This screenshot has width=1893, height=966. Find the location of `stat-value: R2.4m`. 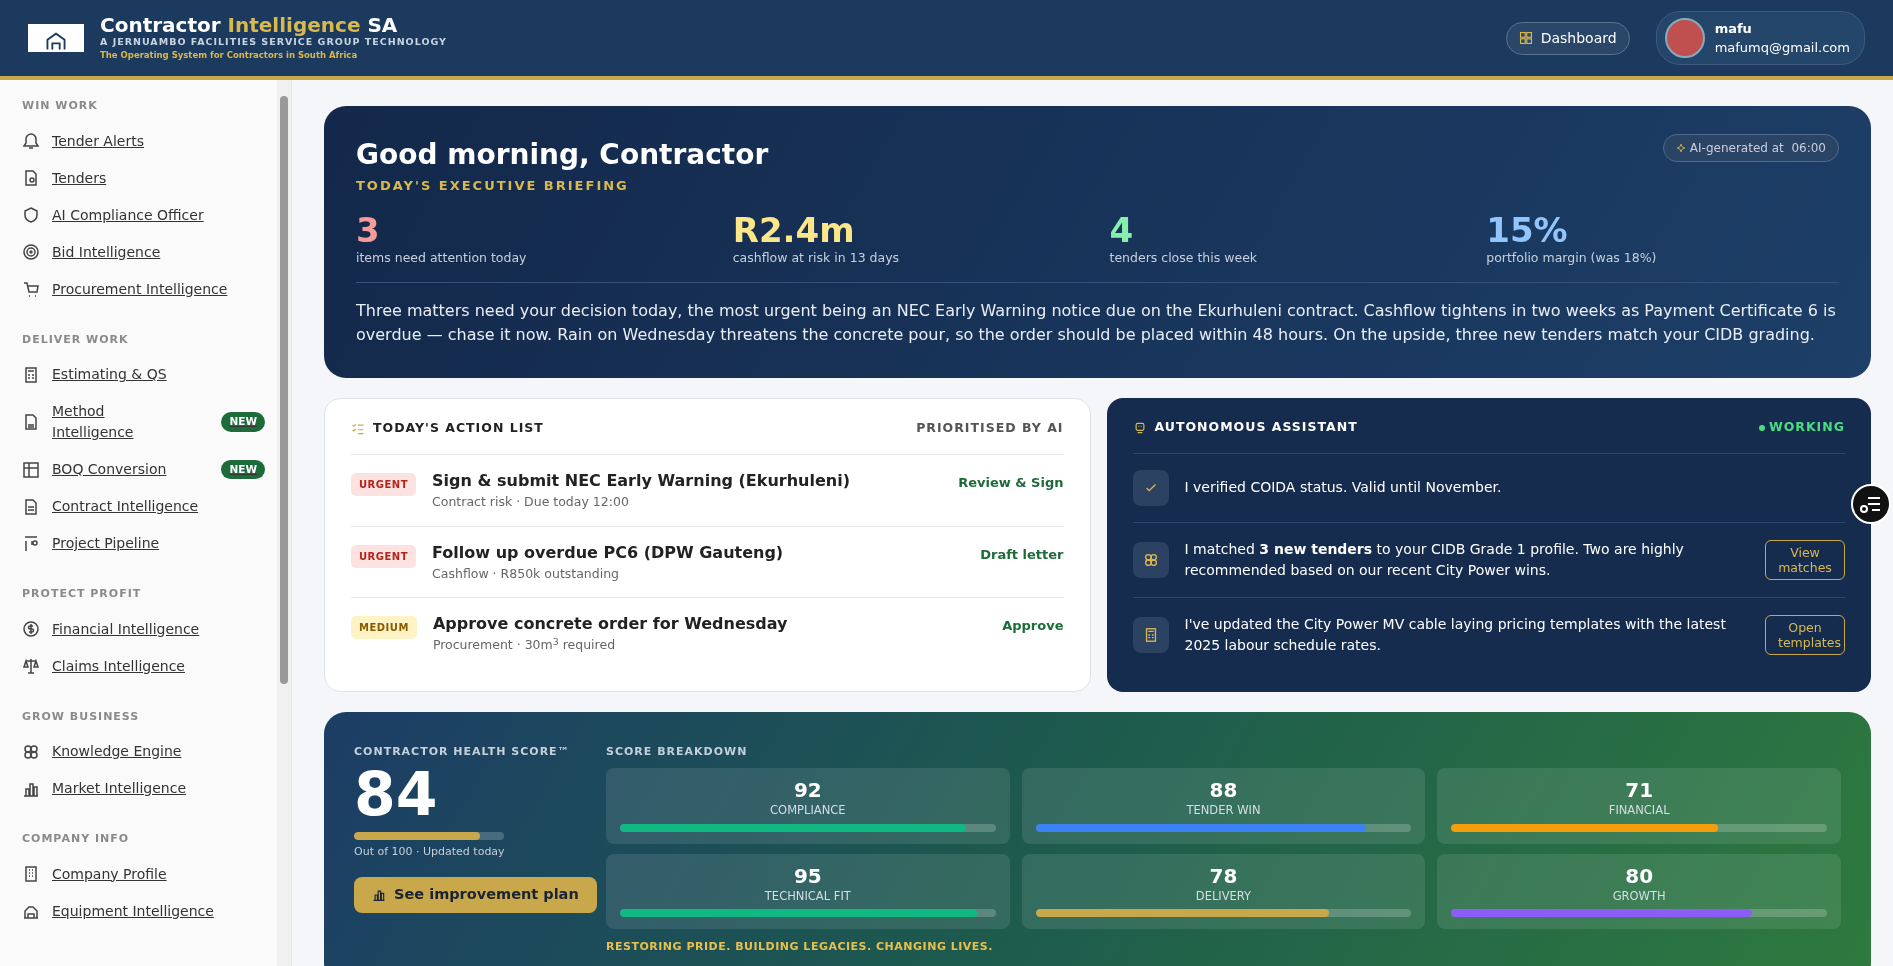

stat-value: R2.4m is located at coordinates (794, 230).